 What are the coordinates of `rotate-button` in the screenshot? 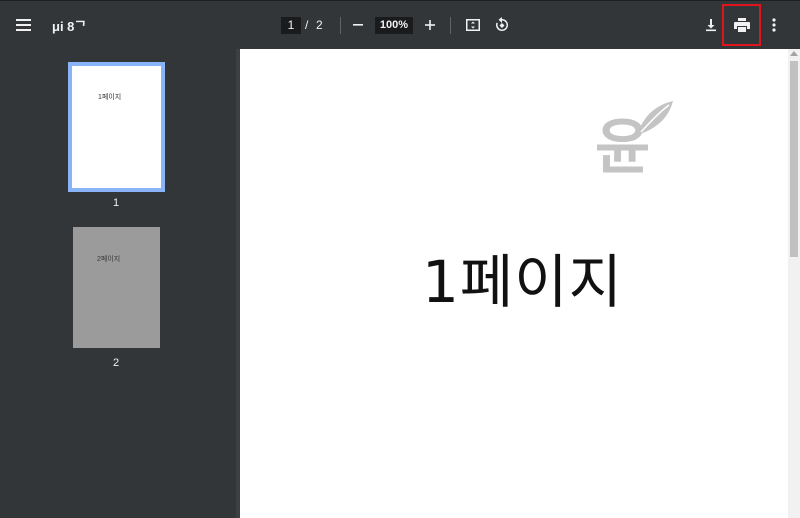 It's located at (502, 25).